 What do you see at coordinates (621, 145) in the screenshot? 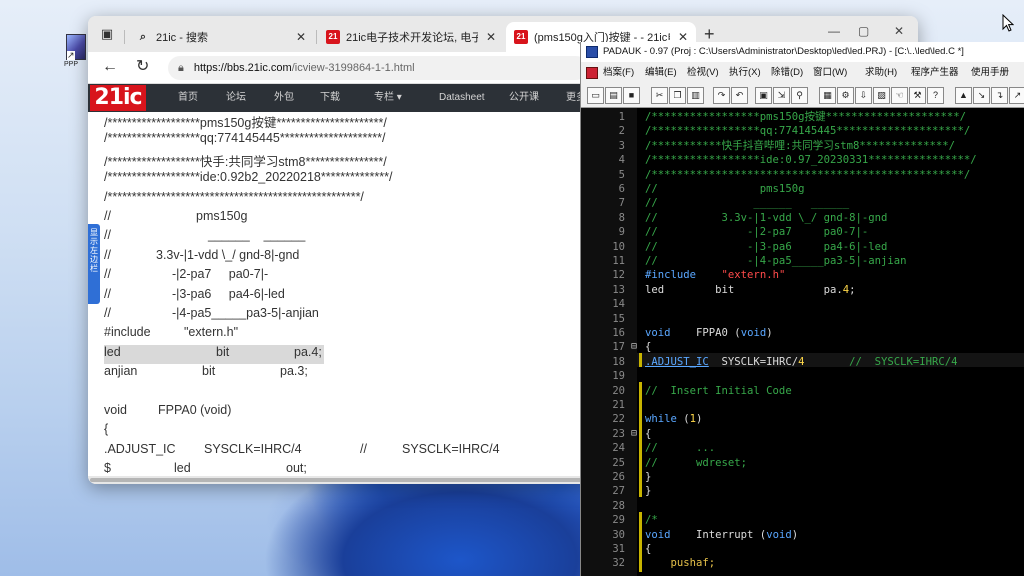
I see `line-number: 3` at bounding box center [621, 145].